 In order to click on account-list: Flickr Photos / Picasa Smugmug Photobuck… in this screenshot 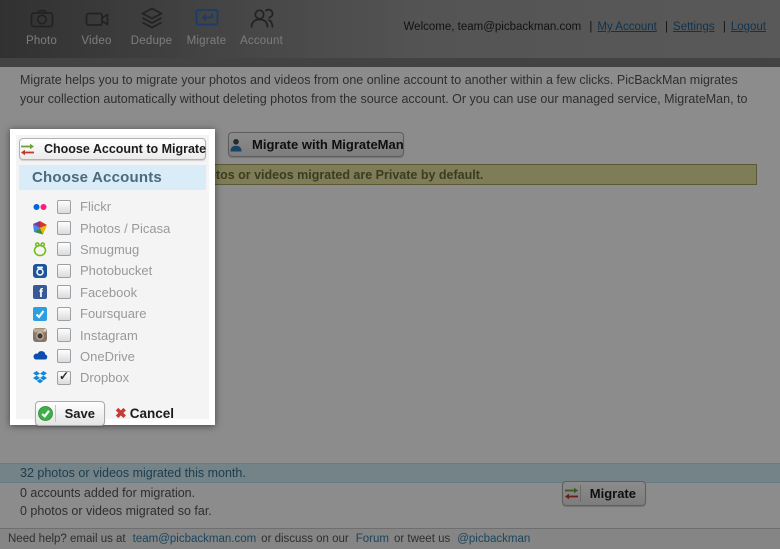, I will do `click(112, 289)`.